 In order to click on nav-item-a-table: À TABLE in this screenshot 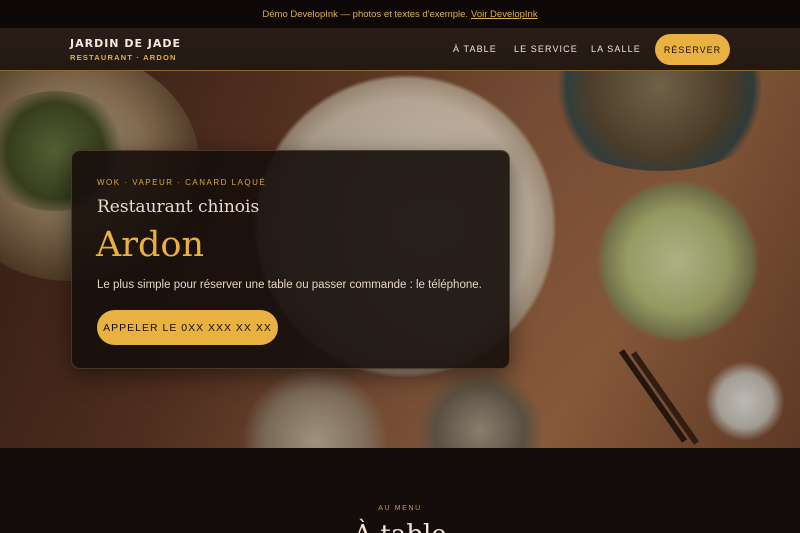, I will do `click(475, 49)`.